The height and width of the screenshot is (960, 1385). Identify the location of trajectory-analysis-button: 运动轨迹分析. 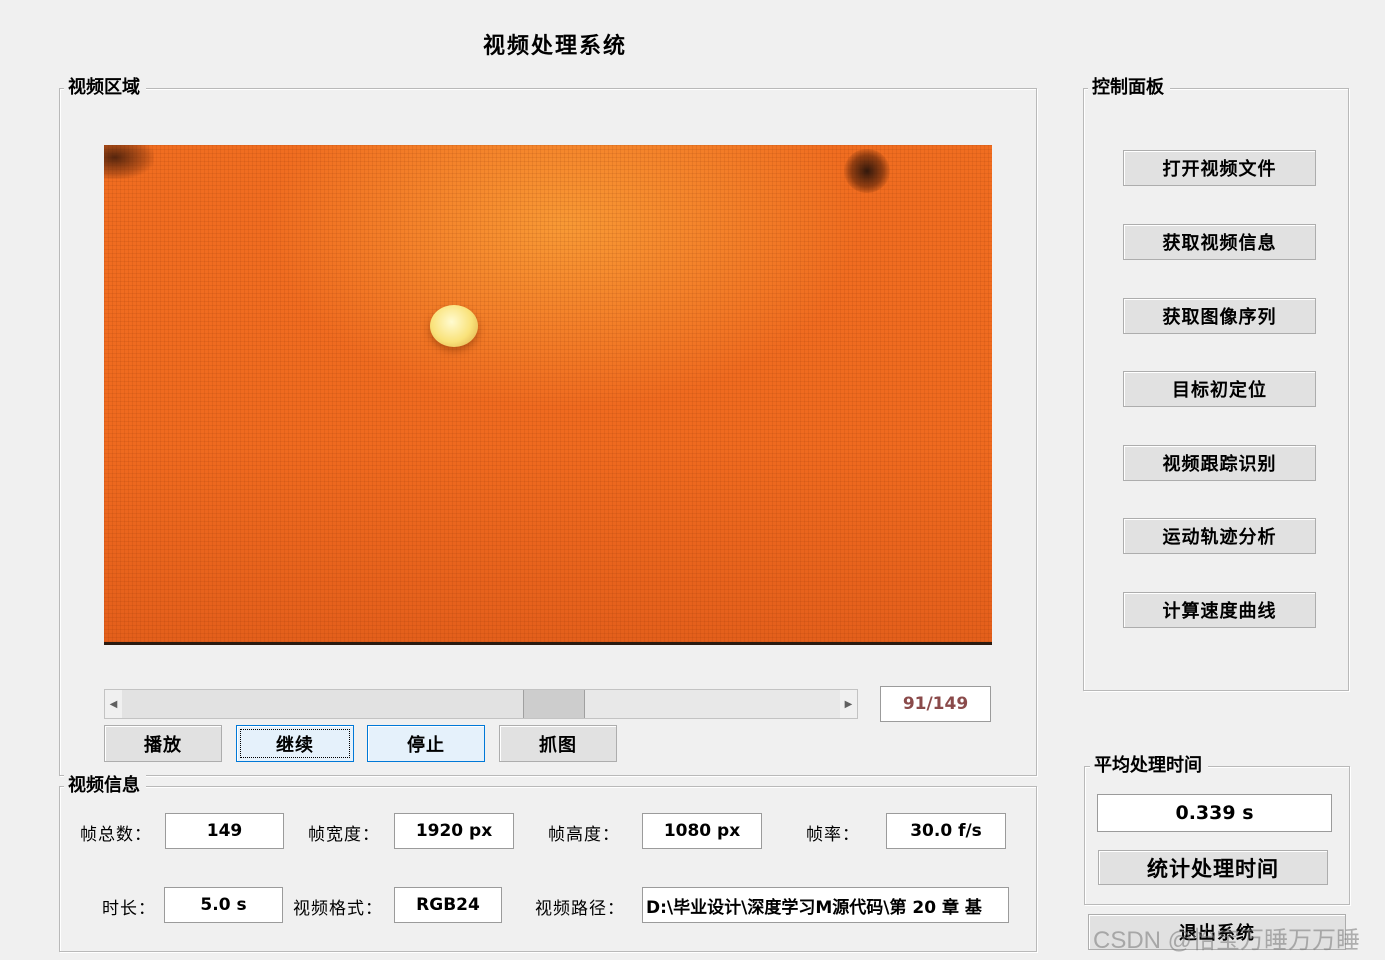
(1219, 536).